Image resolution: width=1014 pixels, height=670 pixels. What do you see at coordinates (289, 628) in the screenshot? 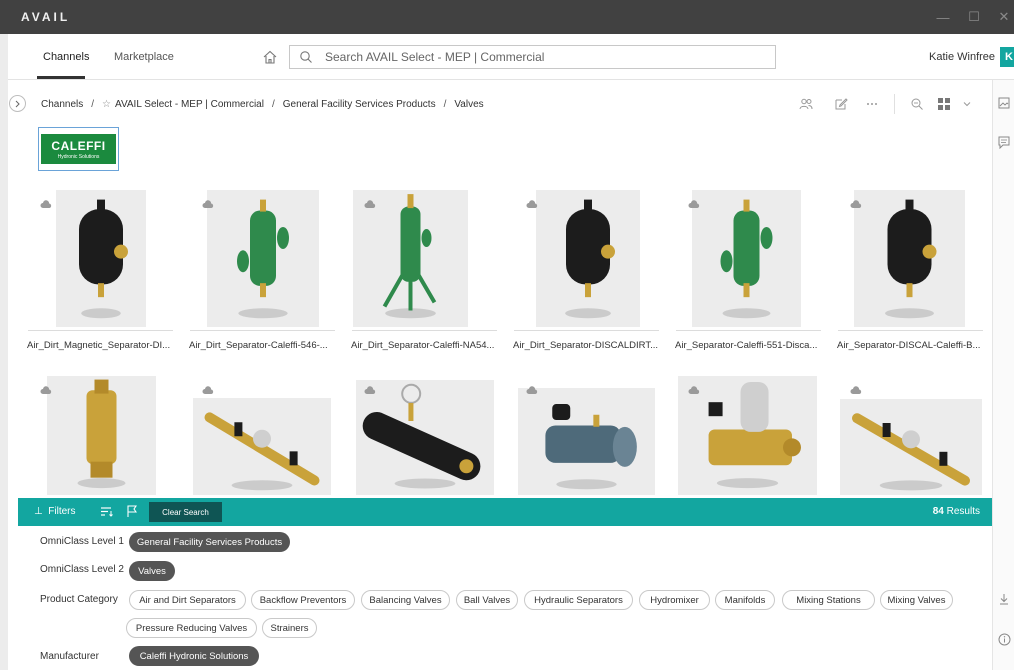
I see `filter-chip: Strainers` at bounding box center [289, 628].